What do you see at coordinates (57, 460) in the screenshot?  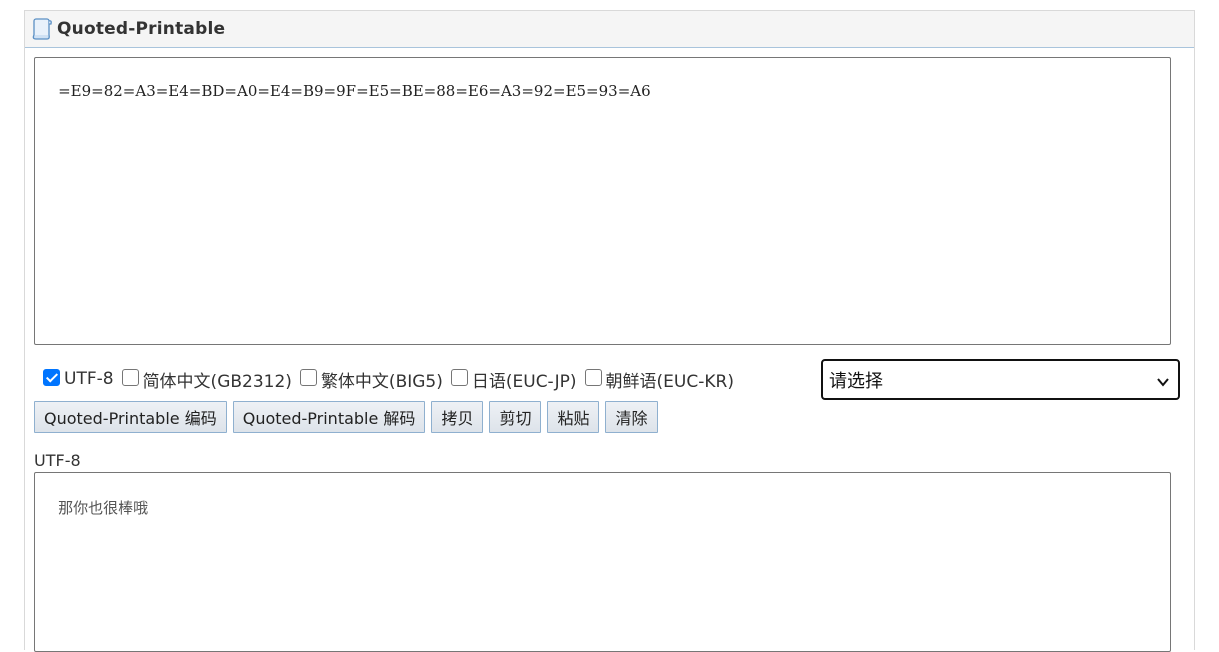 I see `output-charset-label: UTF-8` at bounding box center [57, 460].